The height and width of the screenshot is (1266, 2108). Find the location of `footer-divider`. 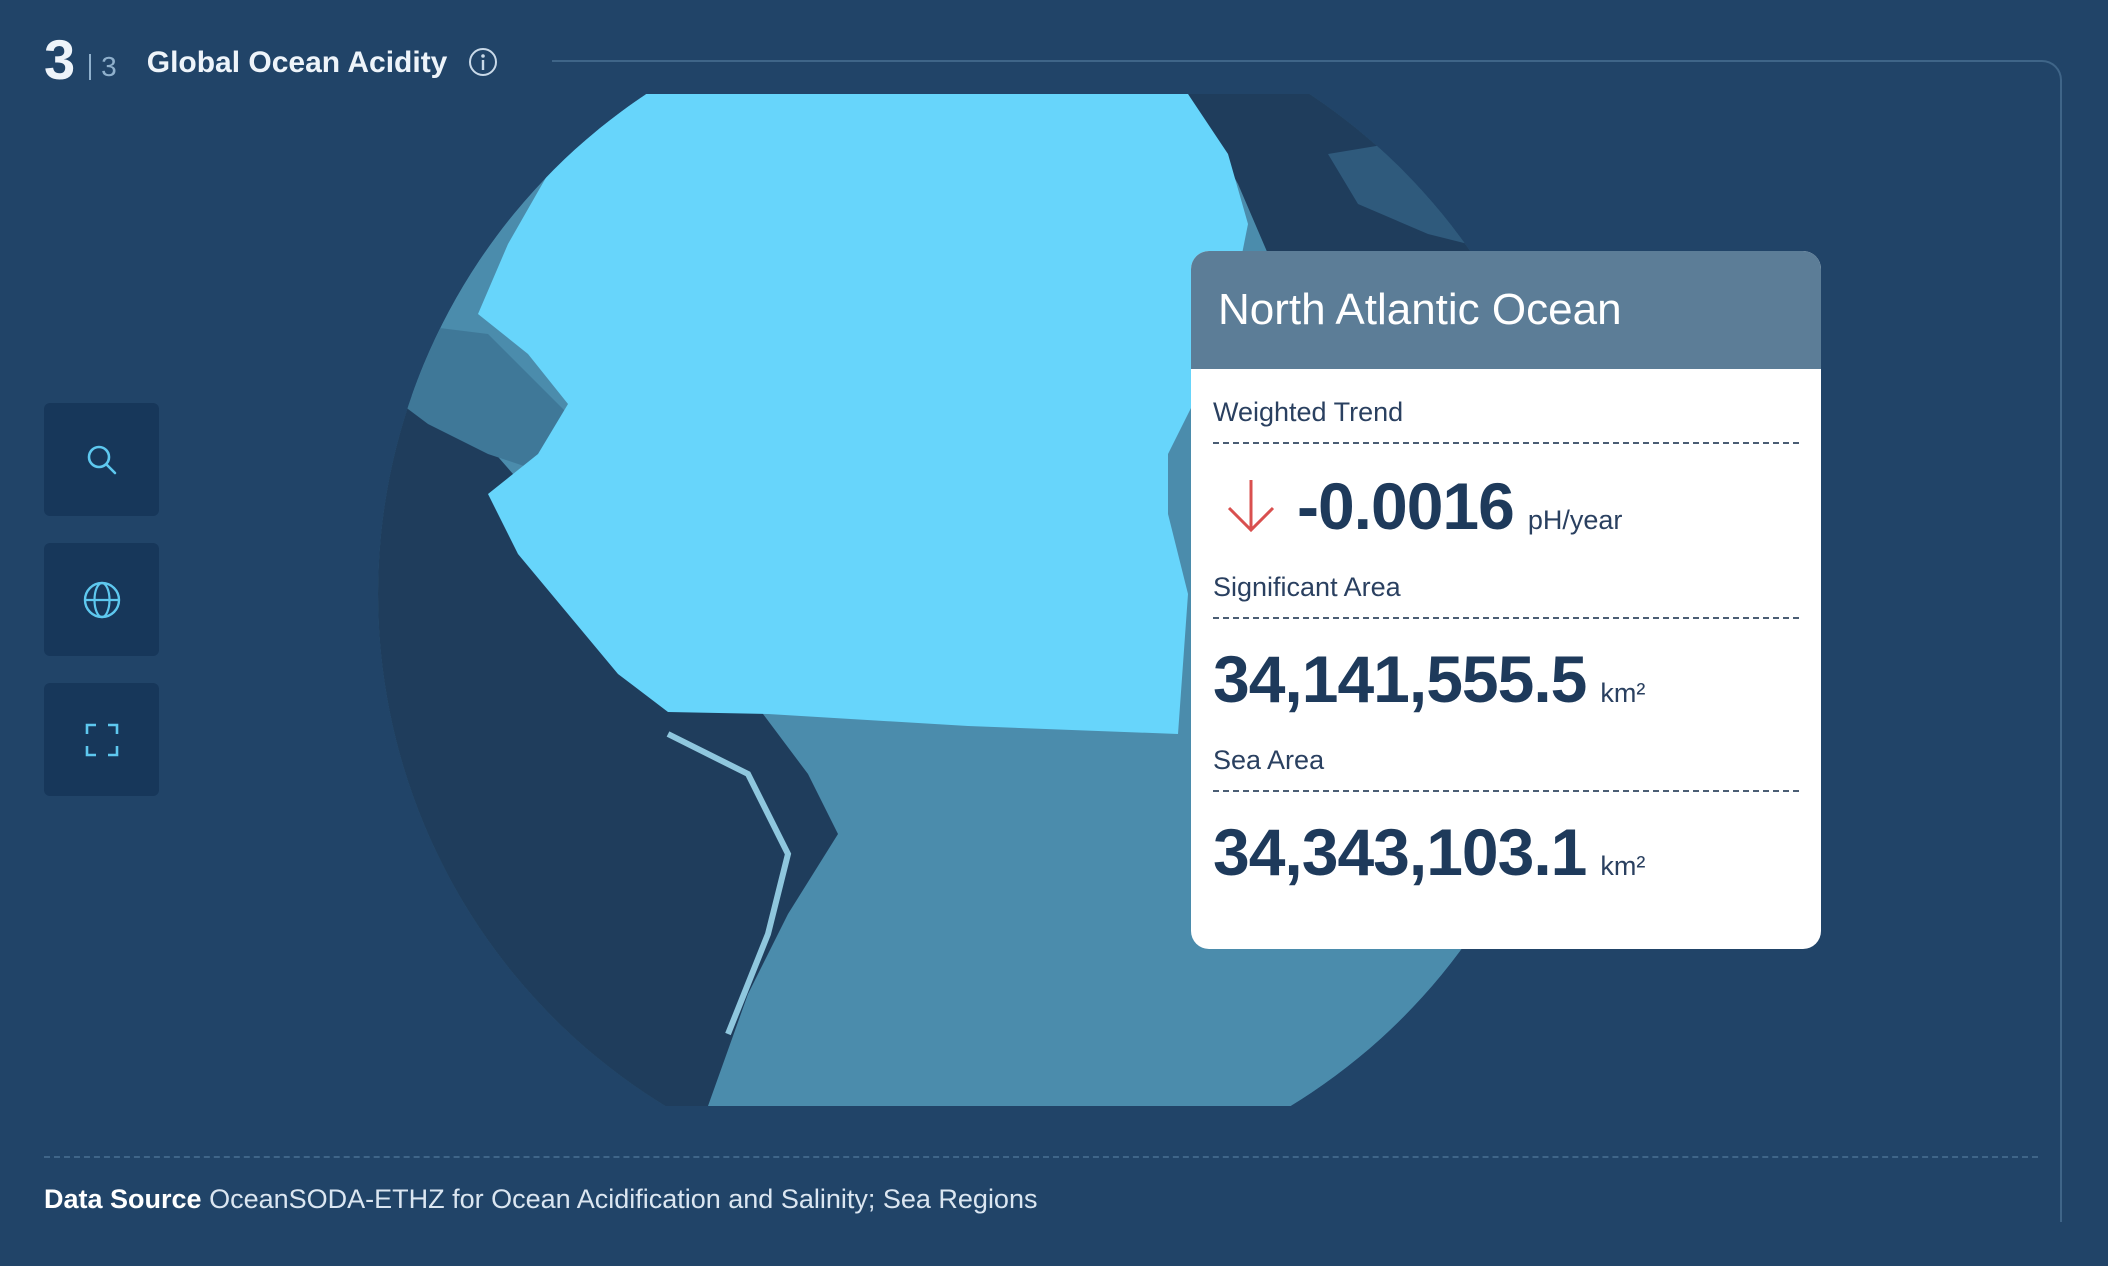

footer-divider is located at coordinates (1041, 1157).